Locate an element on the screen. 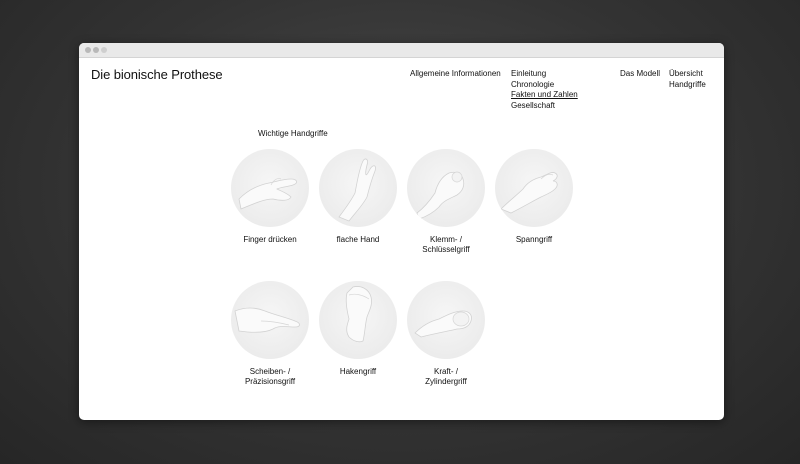  cylinder-grip-hand-icon is located at coordinates (446, 320).